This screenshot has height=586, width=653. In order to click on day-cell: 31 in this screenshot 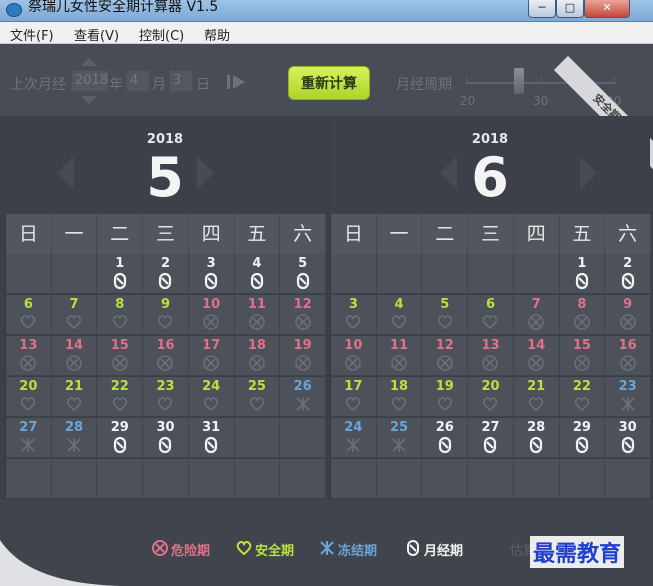, I will do `click(211, 438)`.